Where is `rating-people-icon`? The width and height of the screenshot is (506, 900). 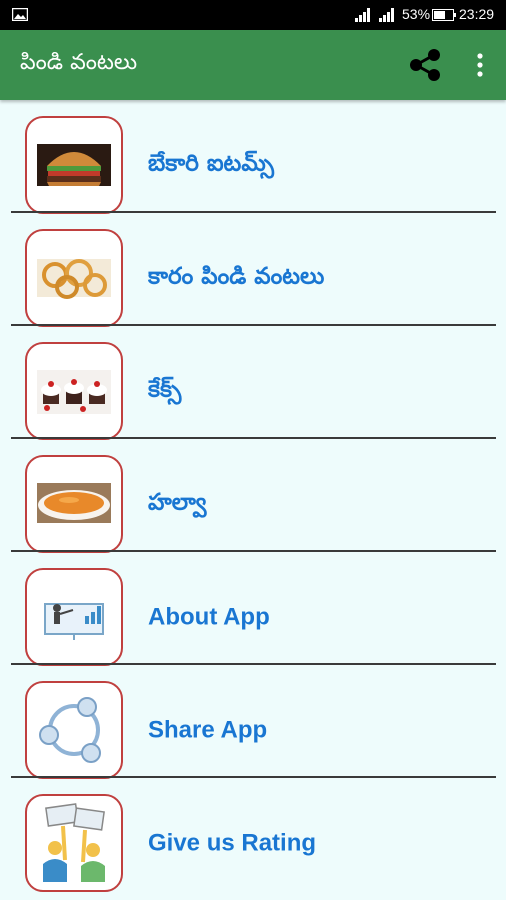
rating-people-icon is located at coordinates (74, 842).